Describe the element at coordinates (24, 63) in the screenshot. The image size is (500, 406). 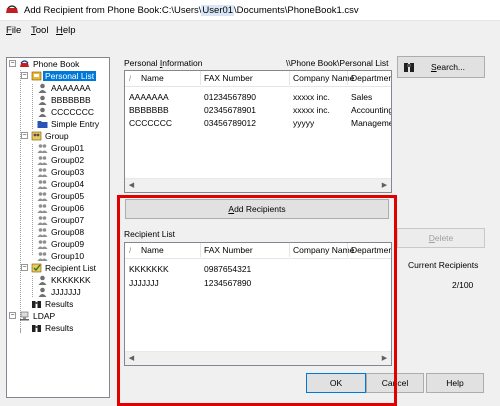
I see `phonebook-icon` at that location.